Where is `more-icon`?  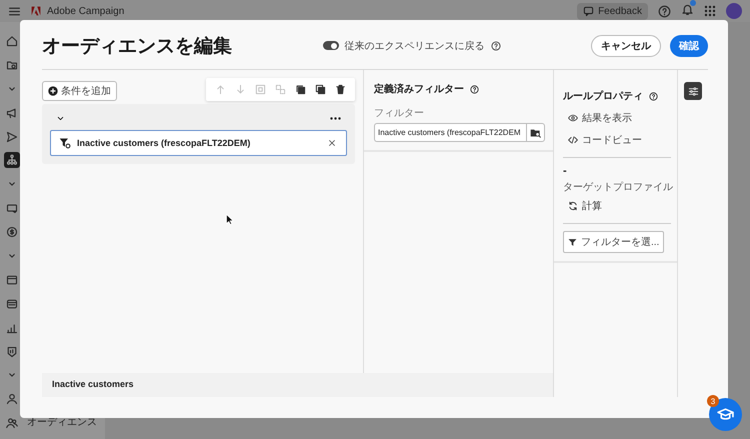 more-icon is located at coordinates (335, 118).